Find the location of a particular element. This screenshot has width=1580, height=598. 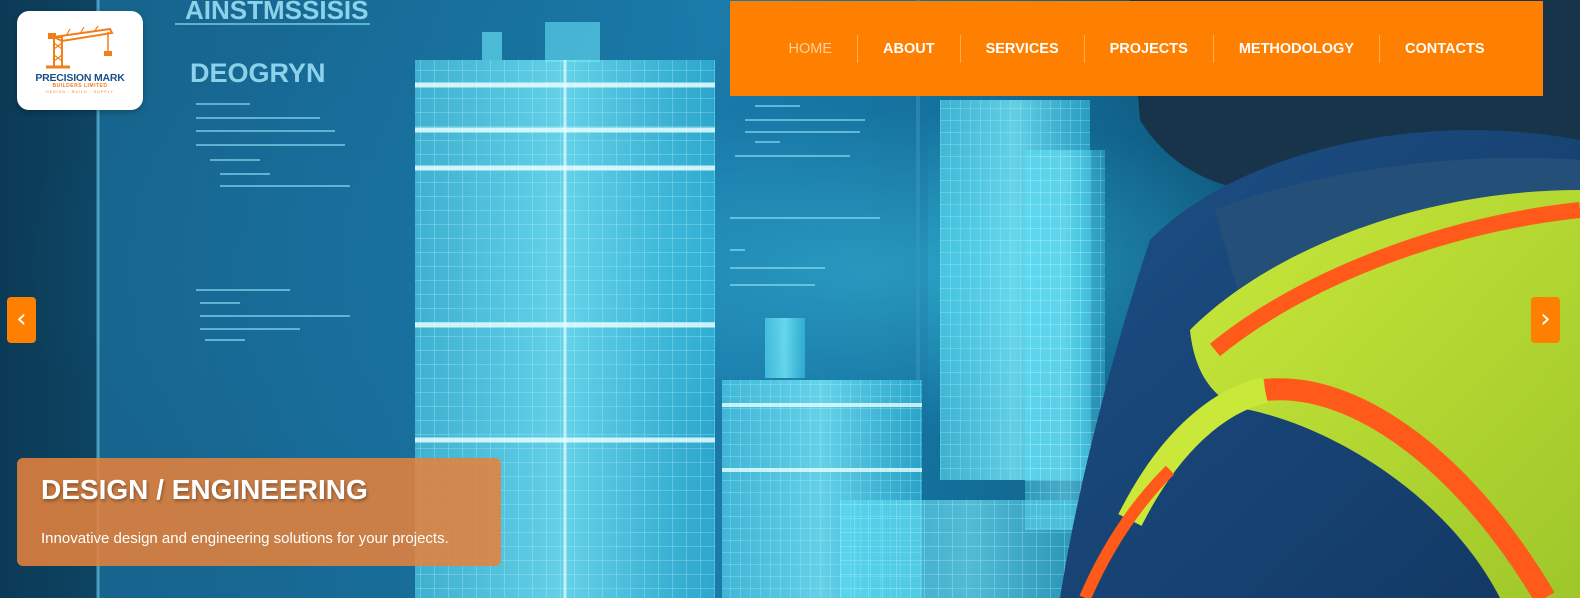

hologram-tower-right is located at coordinates (1022, 315).